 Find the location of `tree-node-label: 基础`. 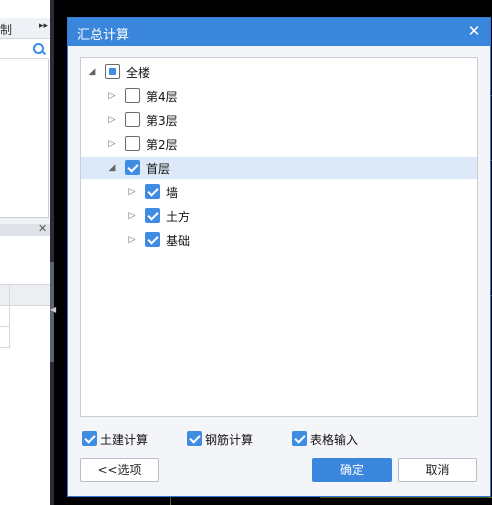

tree-node-label: 基础 is located at coordinates (178, 241).